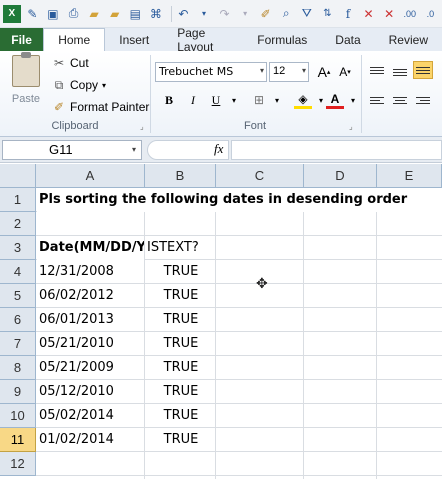 The width and height of the screenshot is (442, 479). I want to click on font-name-value: Trebuchet MS, so click(196, 71).